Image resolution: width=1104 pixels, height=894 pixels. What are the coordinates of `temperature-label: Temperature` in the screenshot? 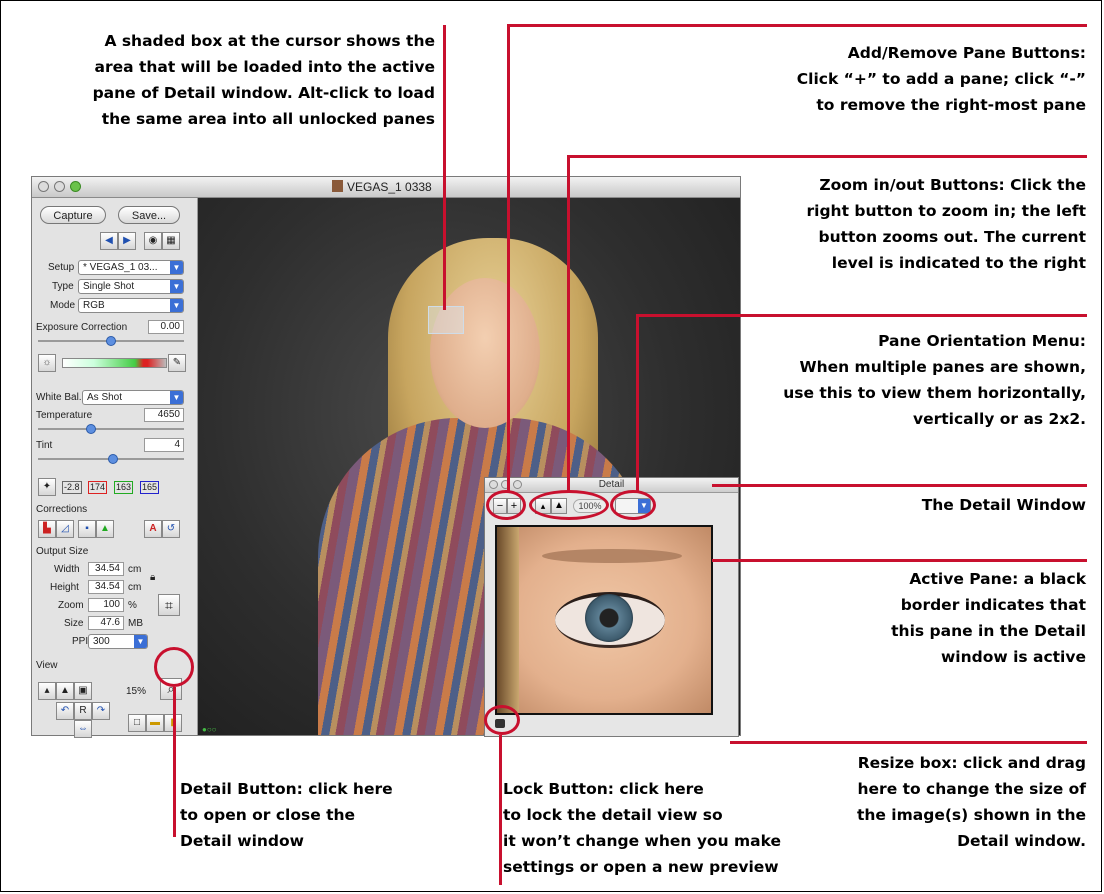 It's located at (64, 415).